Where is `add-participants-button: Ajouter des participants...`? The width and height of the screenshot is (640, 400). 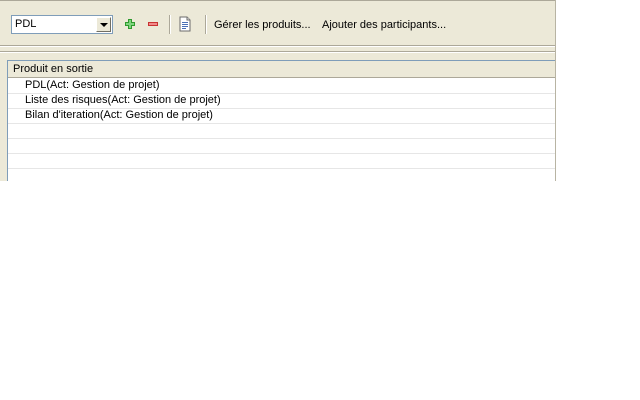 add-participants-button: Ajouter des participants... is located at coordinates (384, 25).